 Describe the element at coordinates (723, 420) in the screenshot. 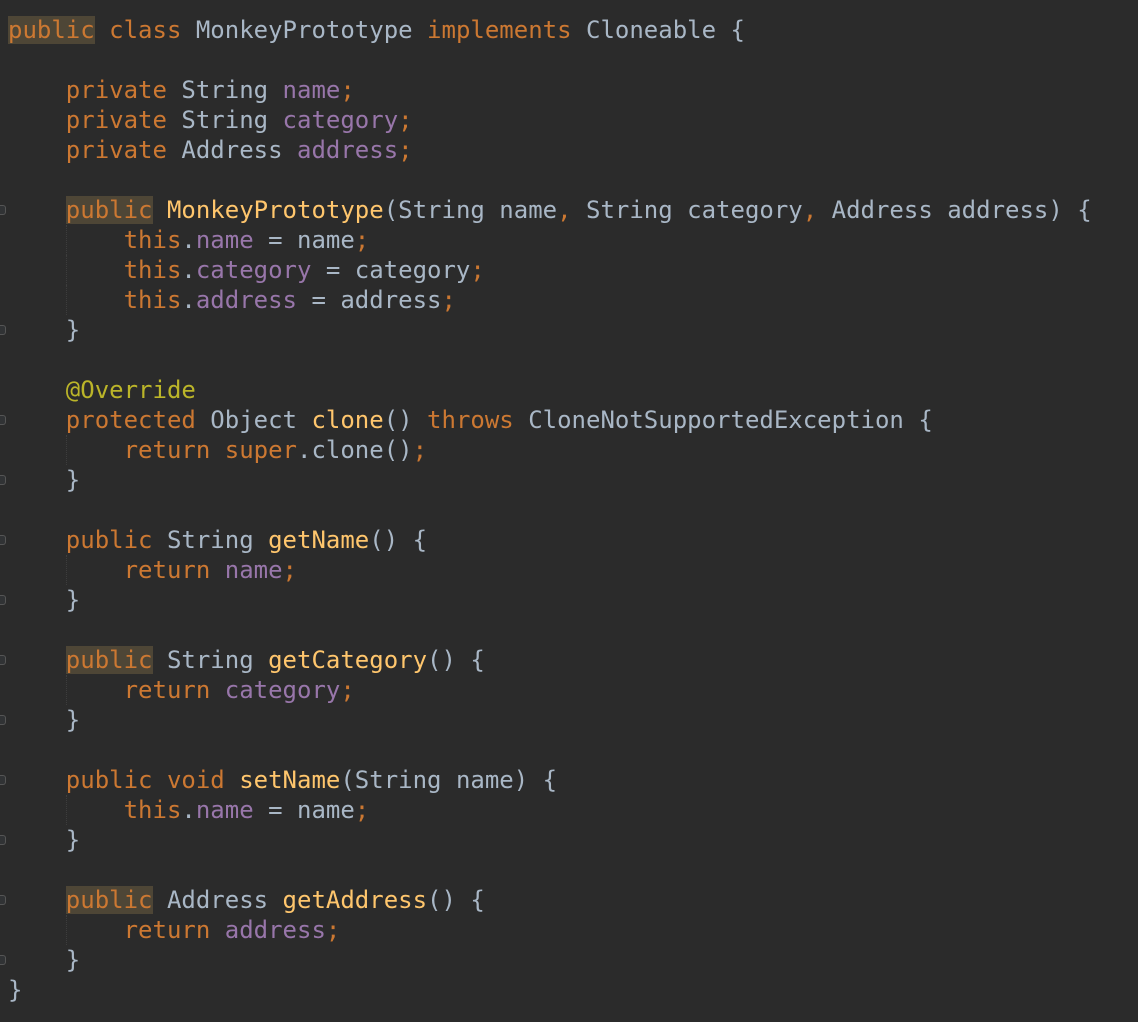

I see `code-token: CloneNotSupportedException {` at that location.